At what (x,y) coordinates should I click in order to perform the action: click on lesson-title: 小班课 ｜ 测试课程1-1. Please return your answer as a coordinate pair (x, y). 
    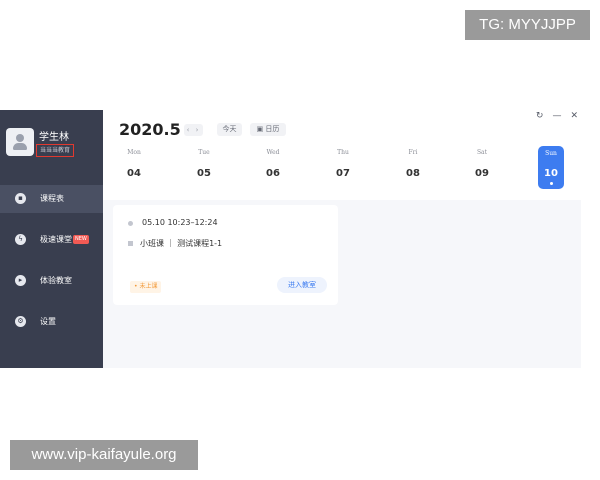
    Looking at the image, I should click on (181, 243).